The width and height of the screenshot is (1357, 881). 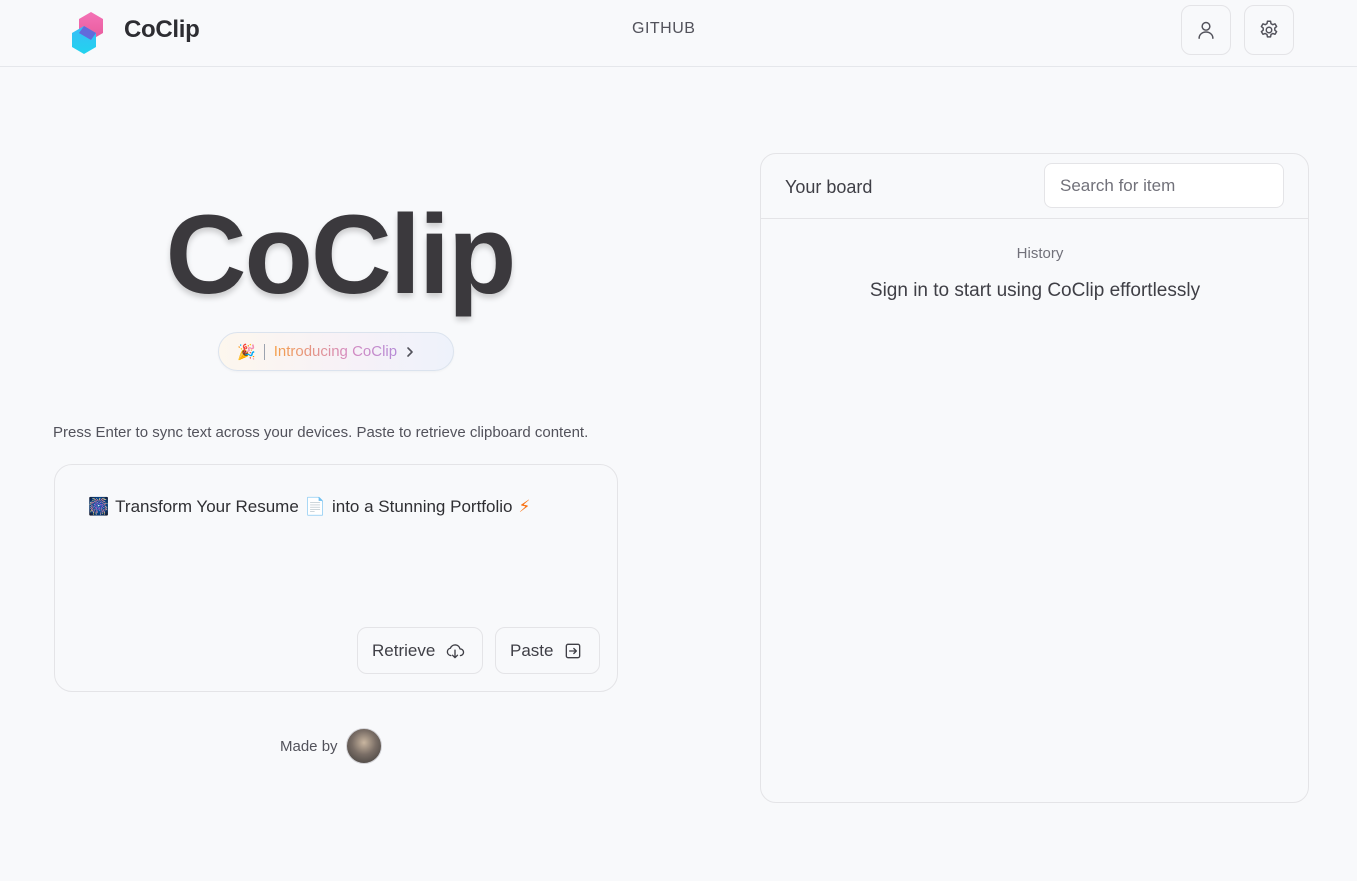 I want to click on made-by-label: Made by, so click(x=309, y=746).